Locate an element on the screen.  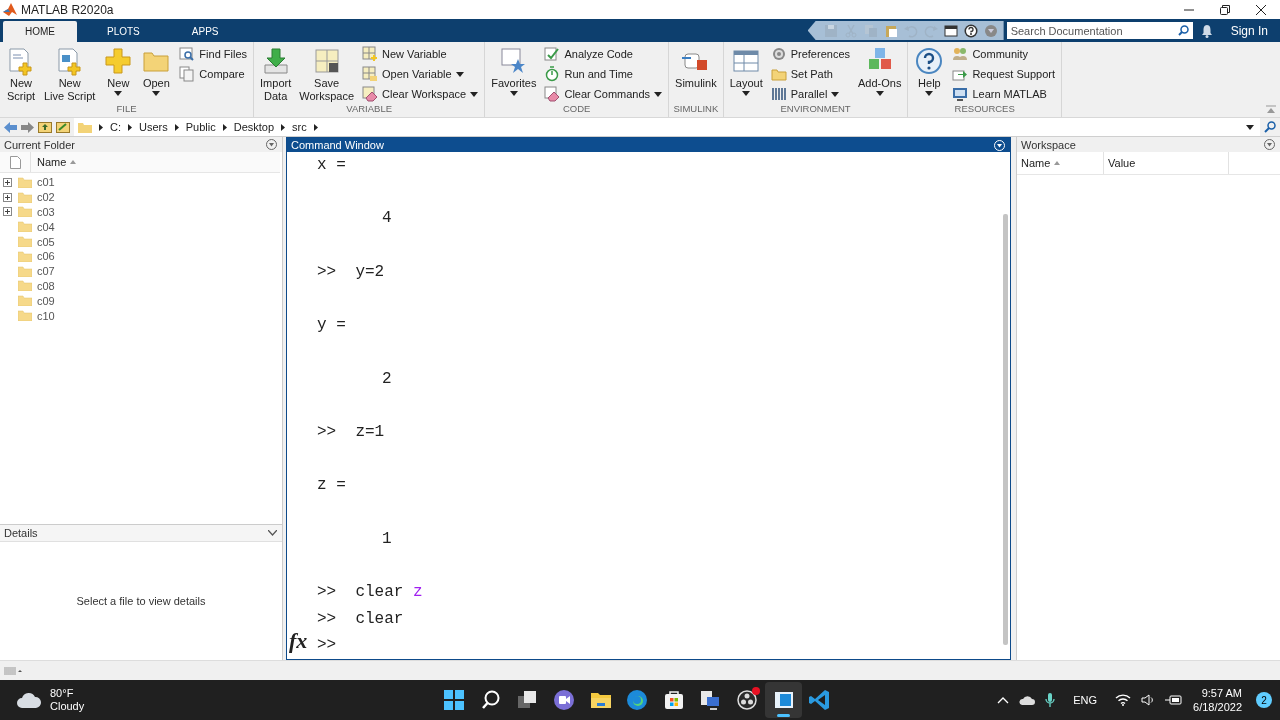
ribbon-button: Request Support is located at coordinates (1003, 74).